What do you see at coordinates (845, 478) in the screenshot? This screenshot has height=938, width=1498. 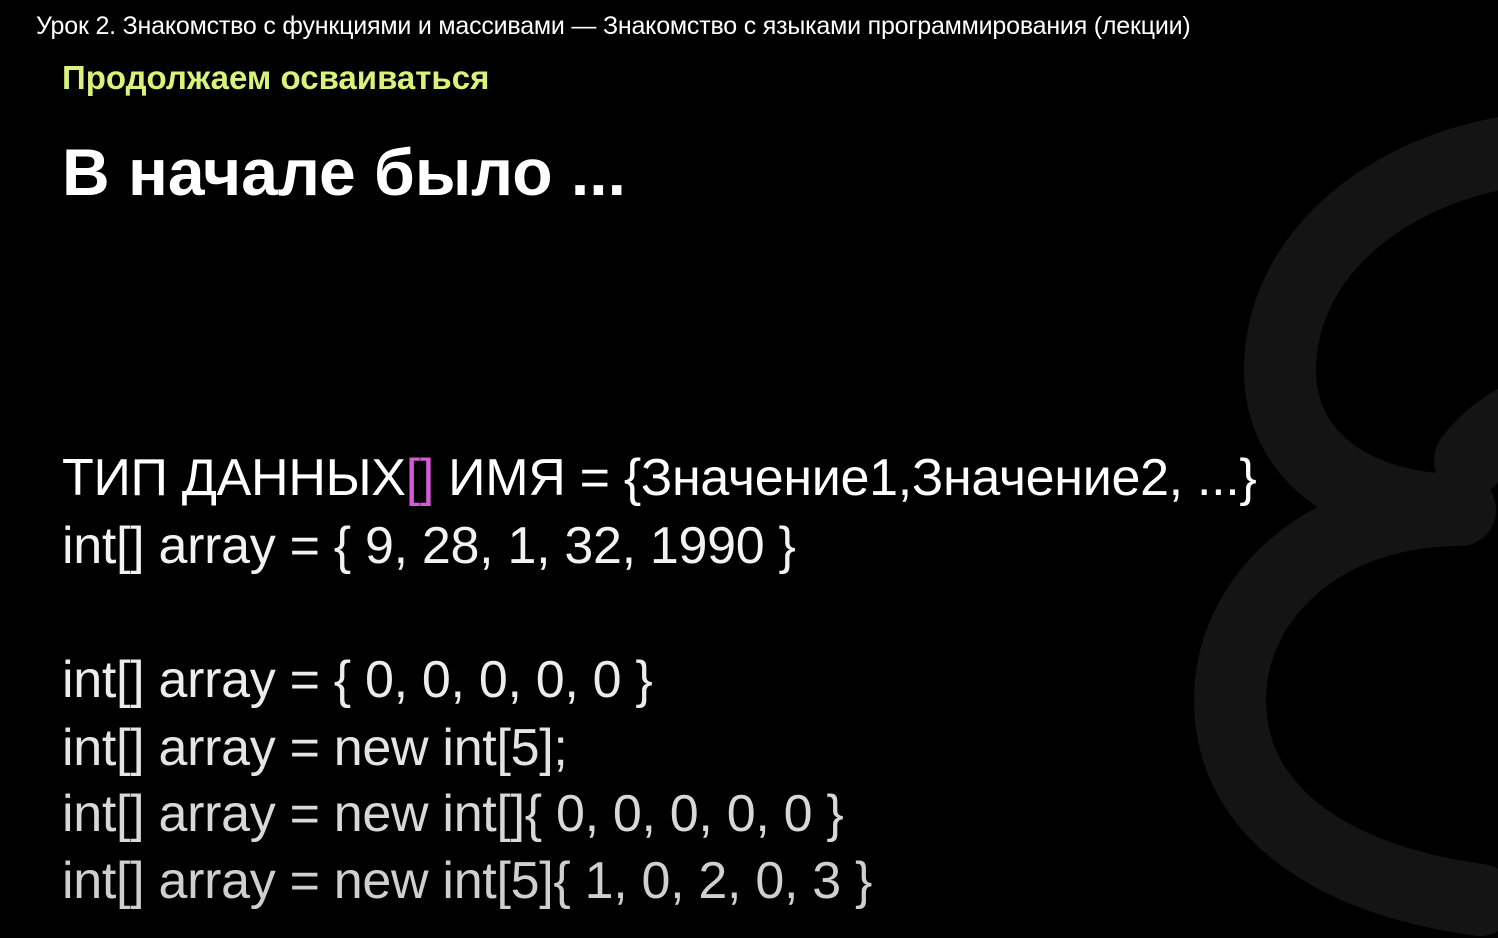 I see `syntax-rest: ИМЯ = {Значение1,Значение2, ...}` at bounding box center [845, 478].